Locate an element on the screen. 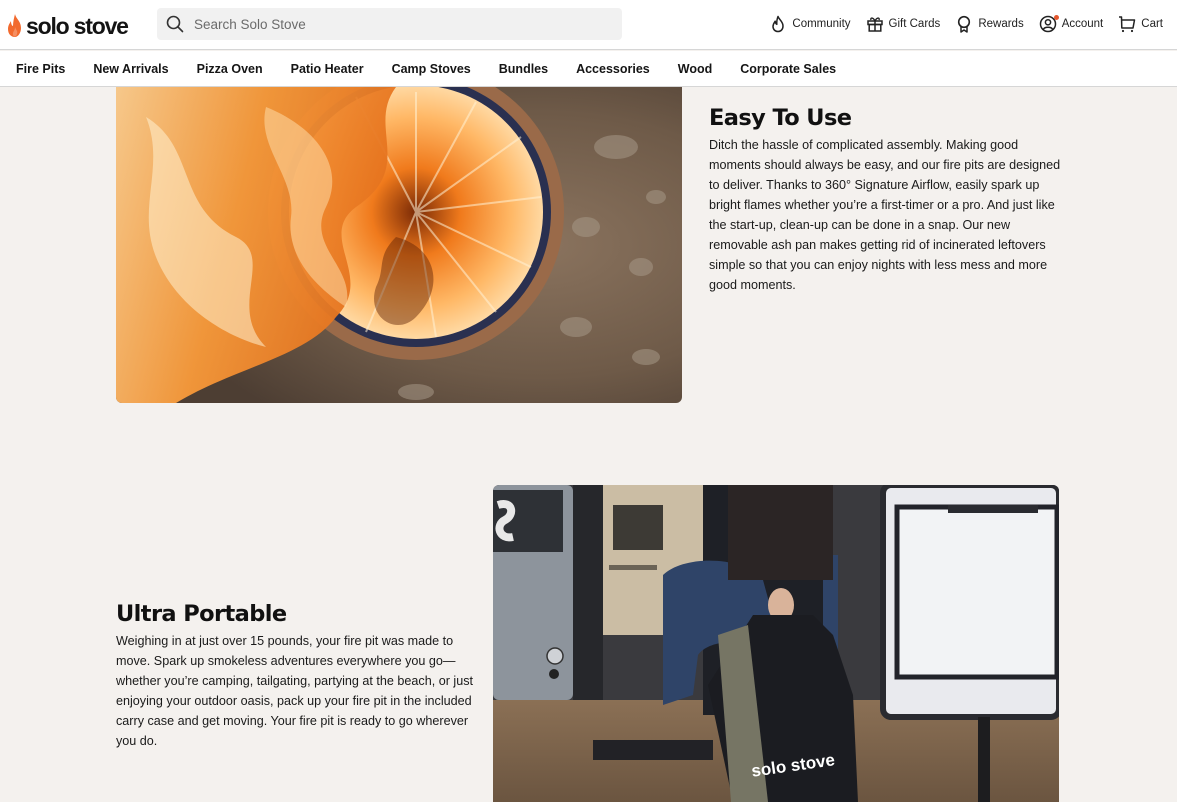  cart-icon is located at coordinates (1127, 24).